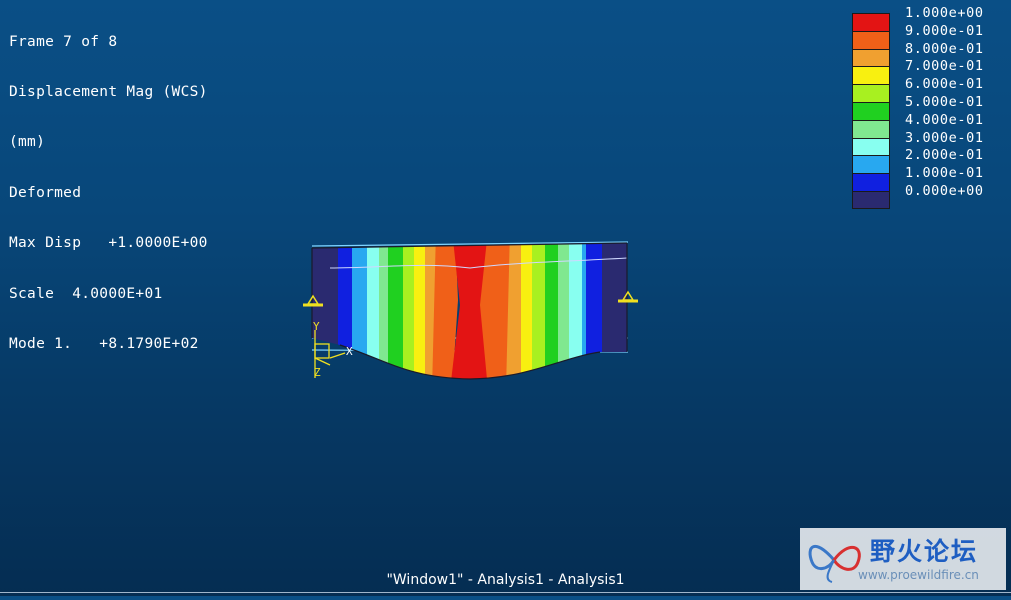  I want to click on z-axis-label: Z, so click(317, 372).